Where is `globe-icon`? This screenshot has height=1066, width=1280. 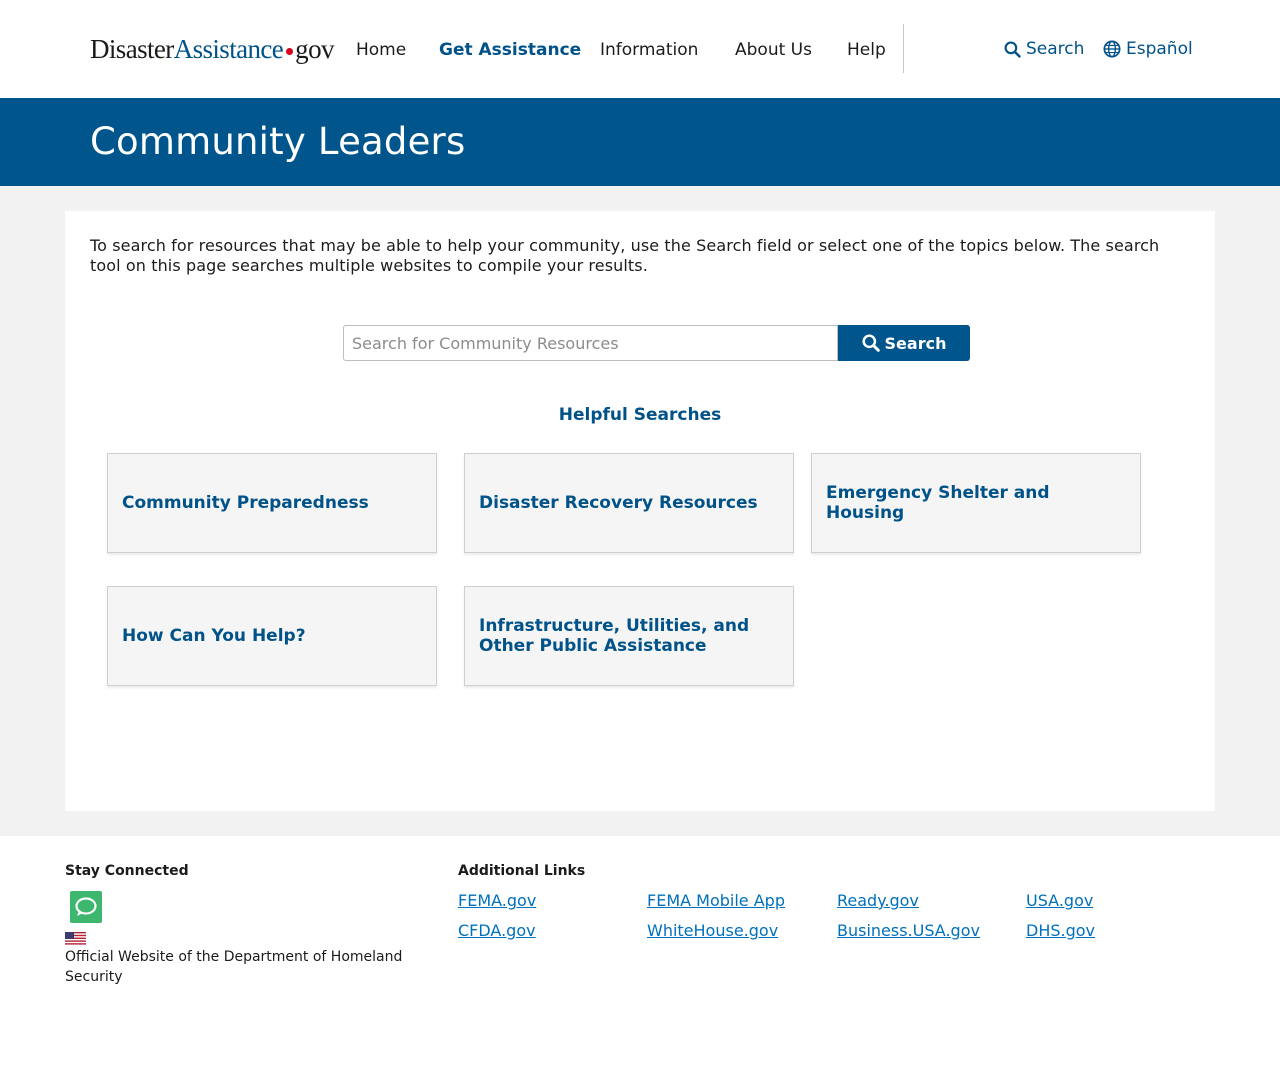
globe-icon is located at coordinates (1112, 49).